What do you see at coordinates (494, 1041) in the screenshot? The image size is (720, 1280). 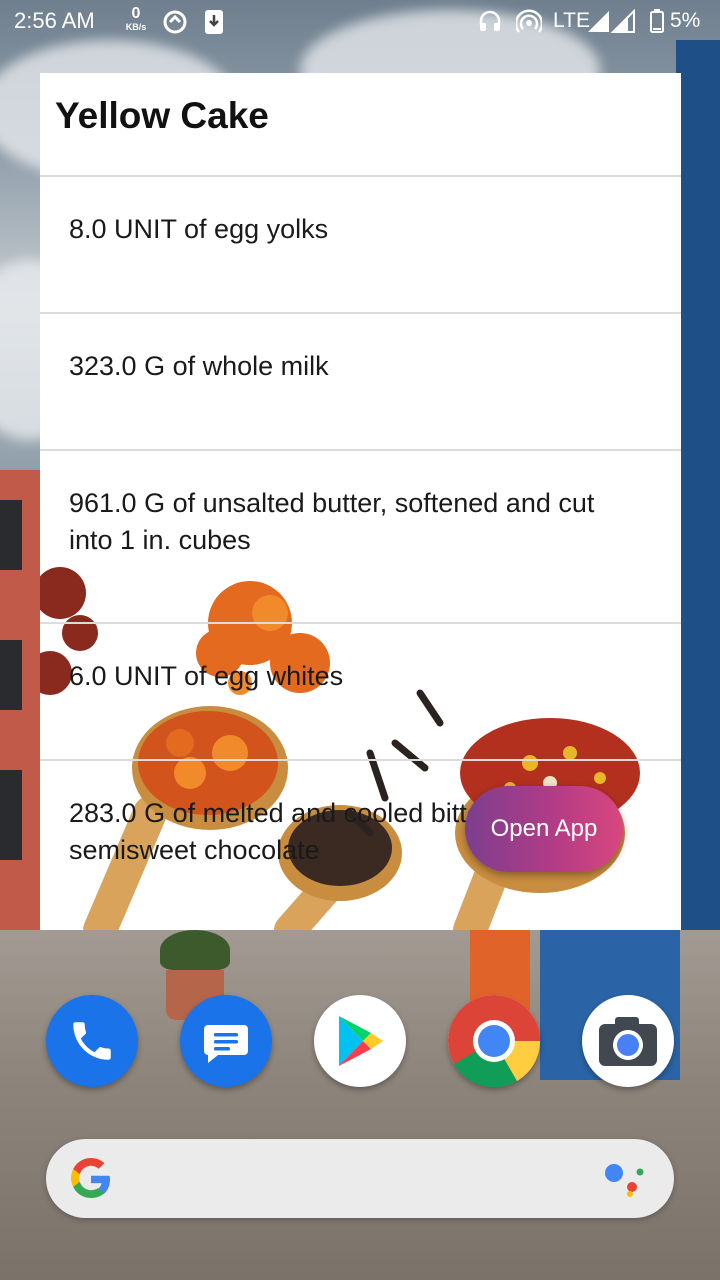 I see `chrome-icon` at bounding box center [494, 1041].